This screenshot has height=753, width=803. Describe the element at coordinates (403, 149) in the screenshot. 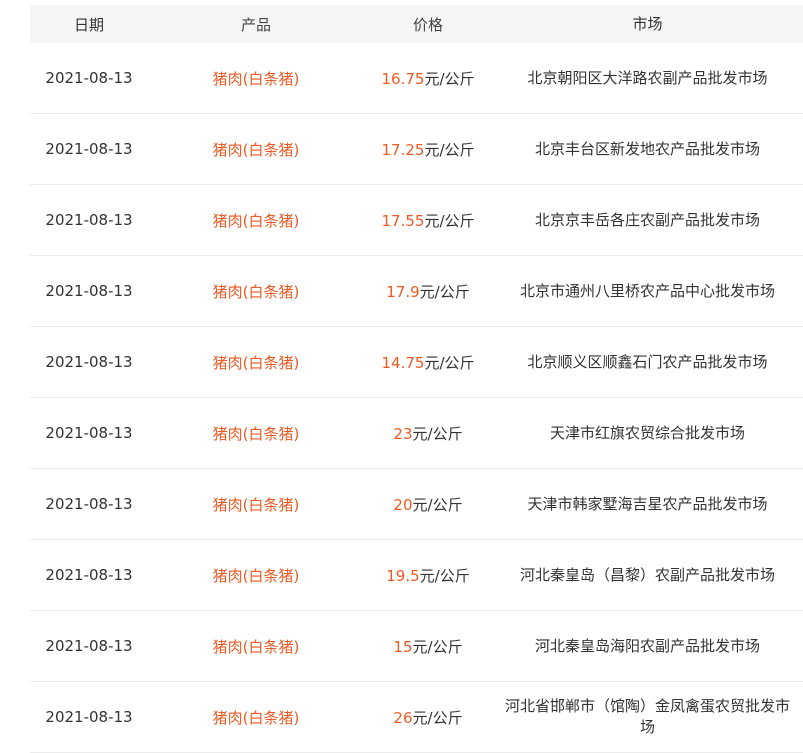

I see `price-value: 17.25` at that location.